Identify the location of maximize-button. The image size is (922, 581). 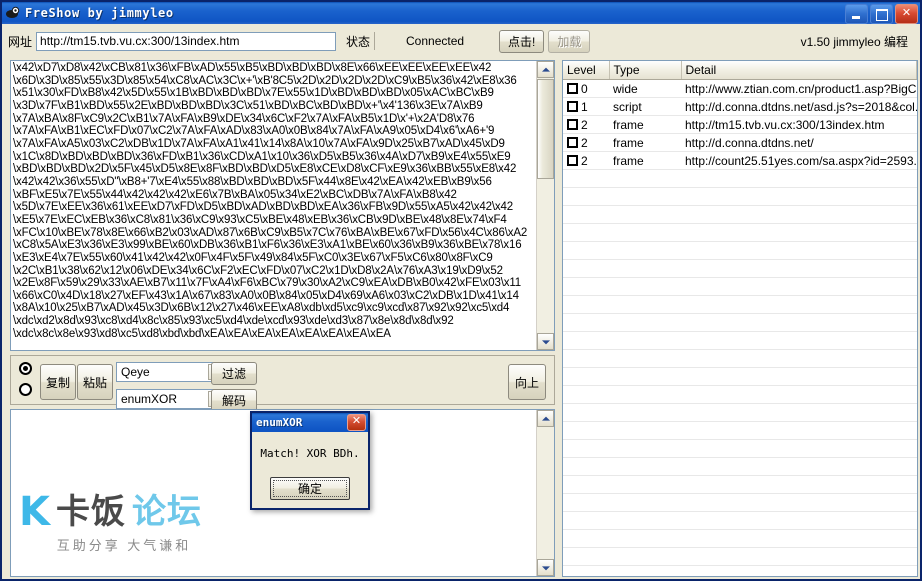
(881, 14).